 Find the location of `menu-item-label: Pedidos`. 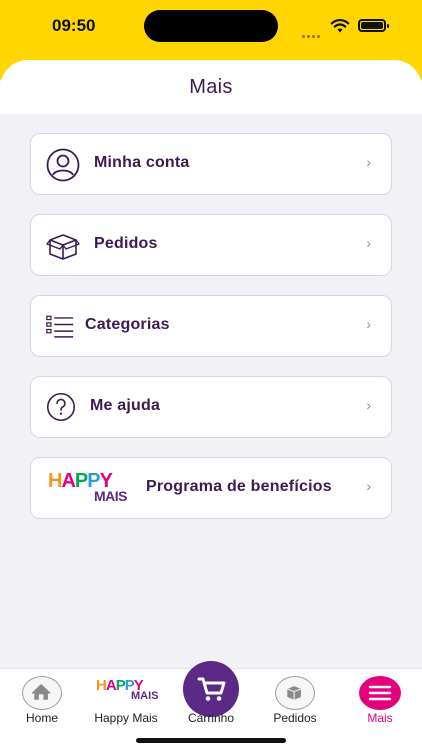

menu-item-label: Pedidos is located at coordinates (126, 243).